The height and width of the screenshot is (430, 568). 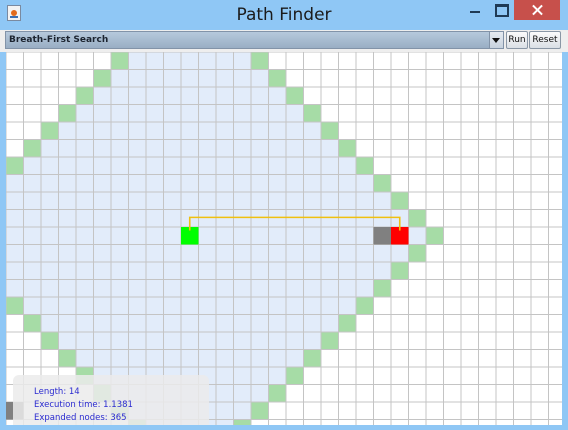 I want to click on minimize-button, so click(x=475, y=10).